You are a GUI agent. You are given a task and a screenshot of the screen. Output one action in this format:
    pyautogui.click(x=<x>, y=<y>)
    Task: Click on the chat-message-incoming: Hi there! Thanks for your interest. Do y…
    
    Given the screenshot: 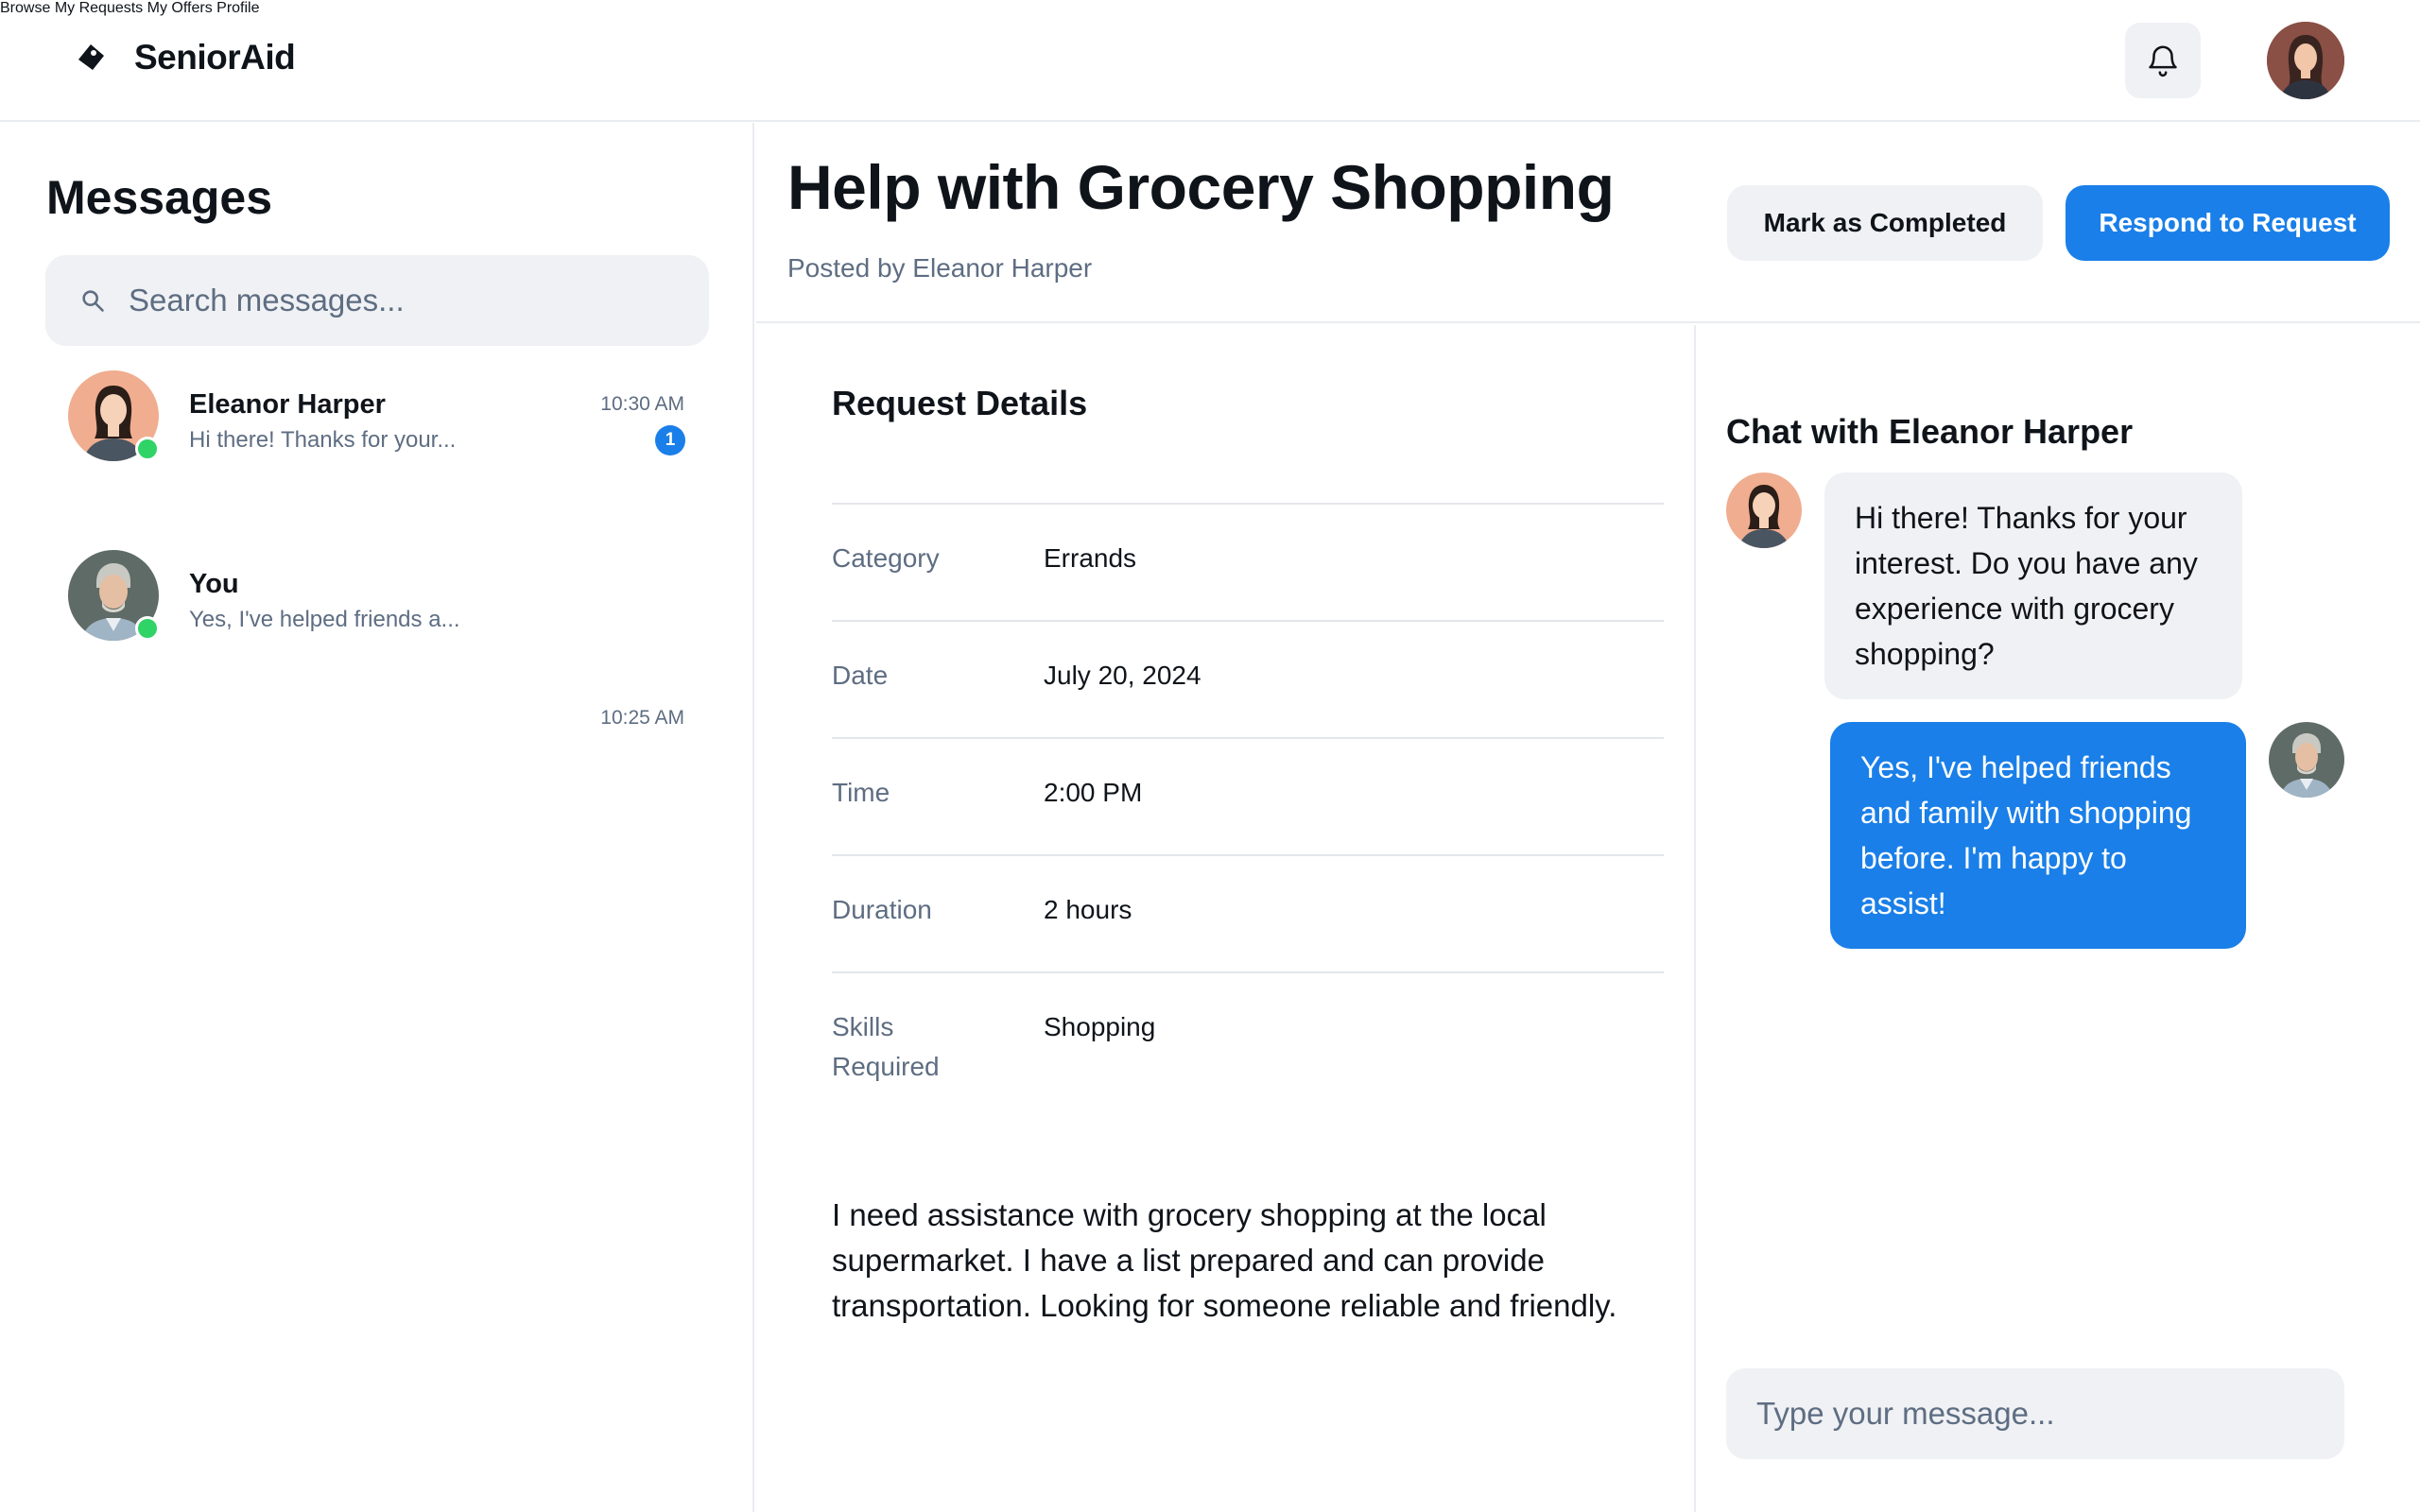 What is the action you would take?
    pyautogui.click(x=2033, y=585)
    